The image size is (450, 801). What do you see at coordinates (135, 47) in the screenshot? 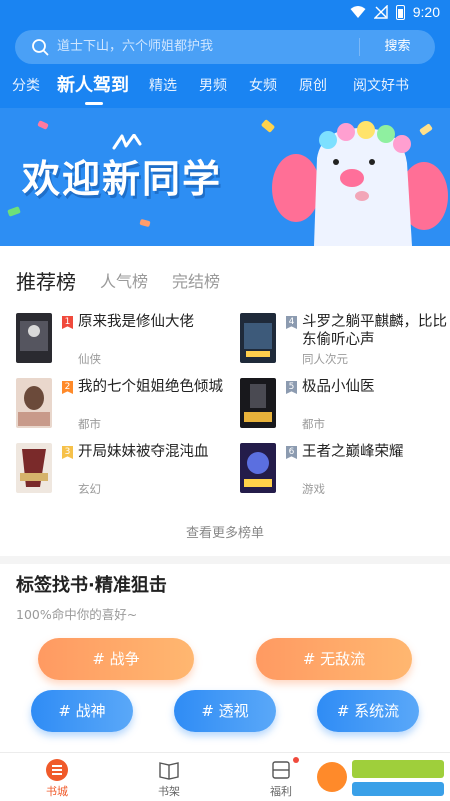
I see `search-input: 道士下山，六个师姐都护我` at bounding box center [135, 47].